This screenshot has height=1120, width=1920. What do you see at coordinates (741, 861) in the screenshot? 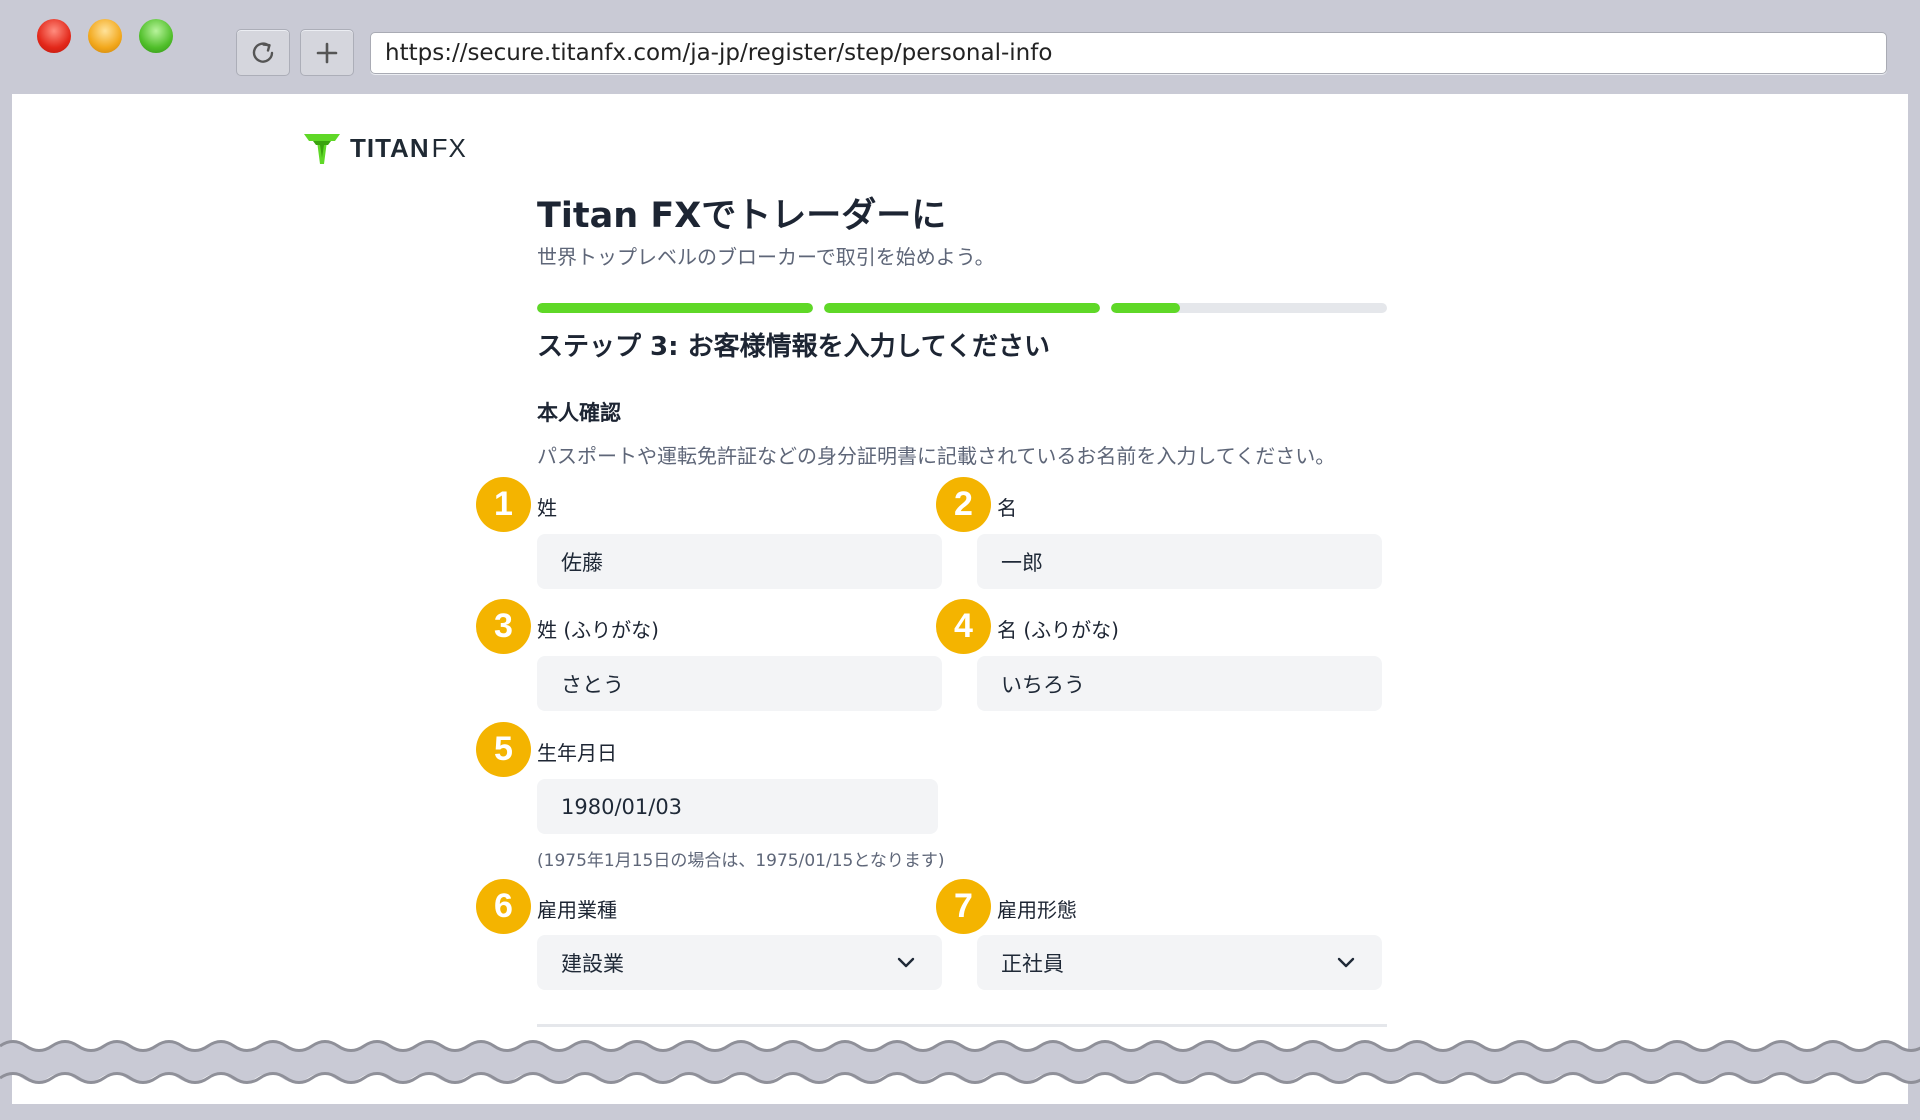
I see `birthdate-hint: (1975年1月15日の場合は、1975/01/15となります)` at bounding box center [741, 861].